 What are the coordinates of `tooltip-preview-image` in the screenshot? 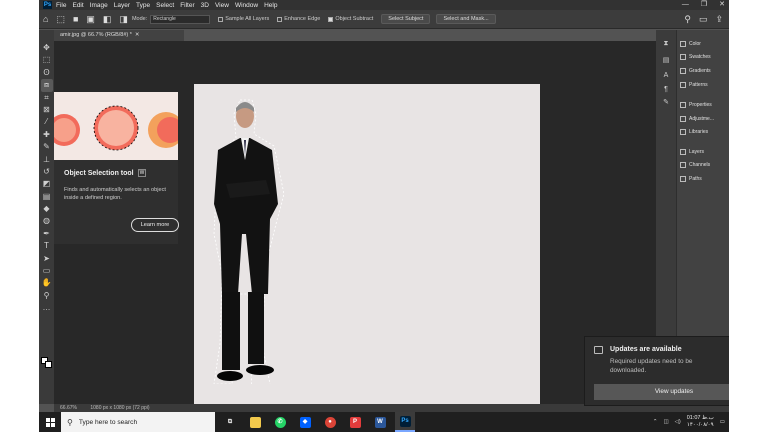 It's located at (116, 126).